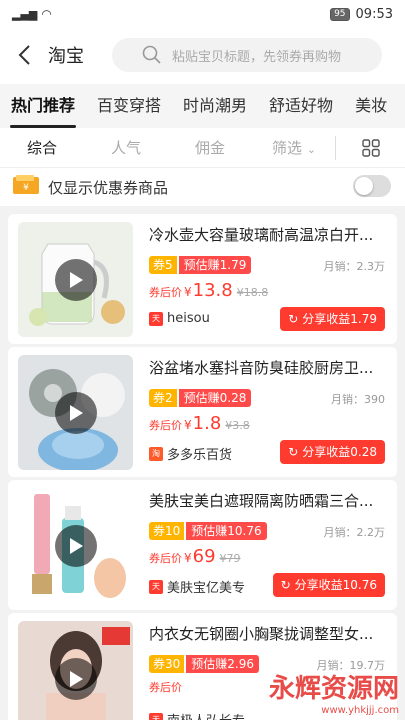 The width and height of the screenshot is (405, 720). Describe the element at coordinates (354, 532) in the screenshot. I see `monthly-sales: 月销：2.2万` at that location.